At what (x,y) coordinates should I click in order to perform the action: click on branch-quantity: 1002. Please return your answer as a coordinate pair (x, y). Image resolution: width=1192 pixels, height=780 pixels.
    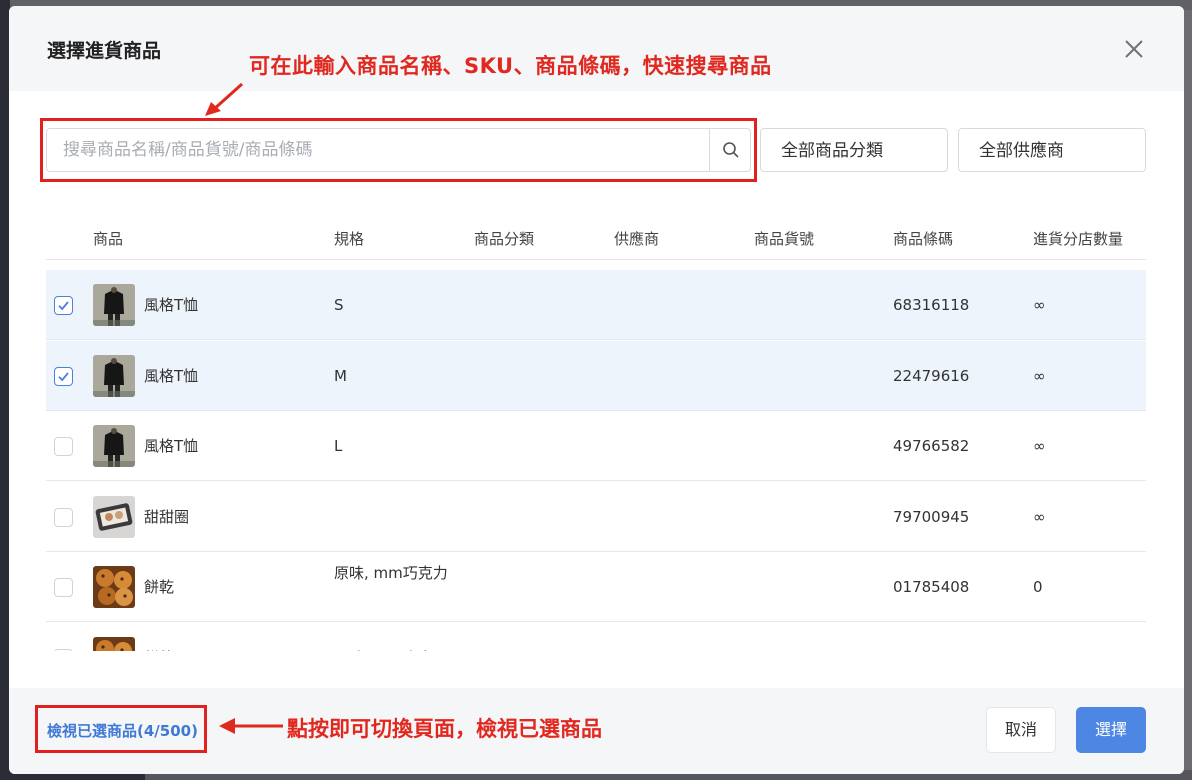
    Looking at the image, I should click on (1052, 649).